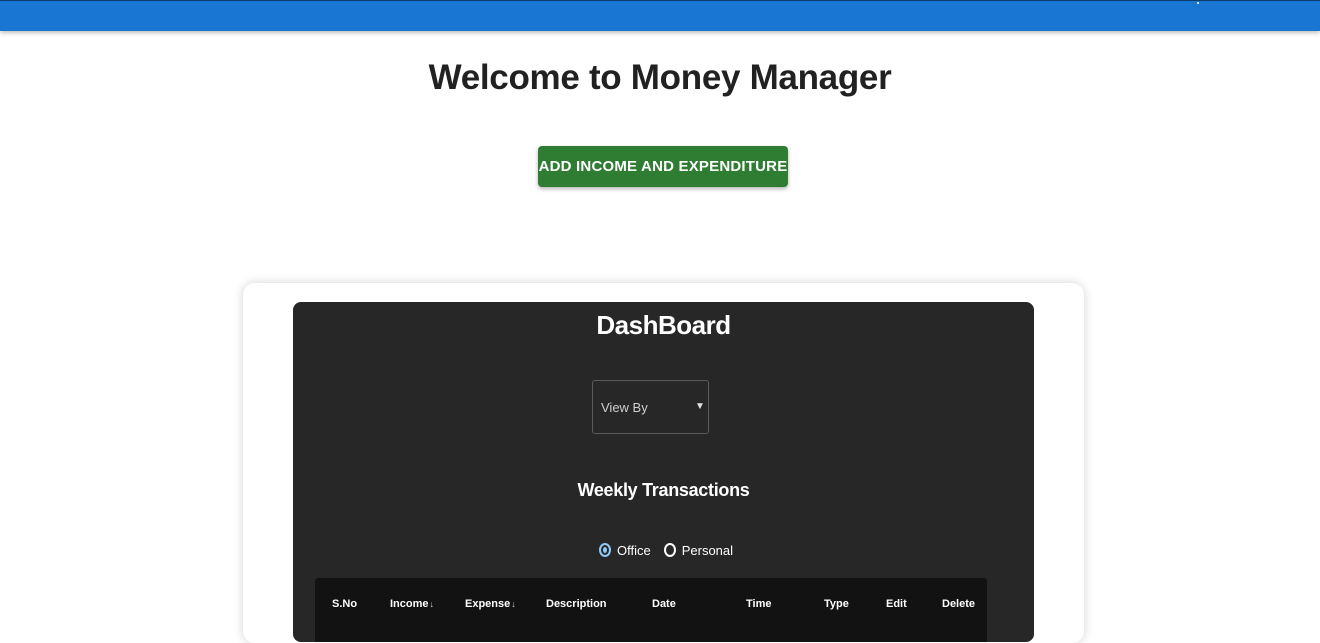  What do you see at coordinates (707, 550) in the screenshot?
I see `radio-personal-label: Personal` at bounding box center [707, 550].